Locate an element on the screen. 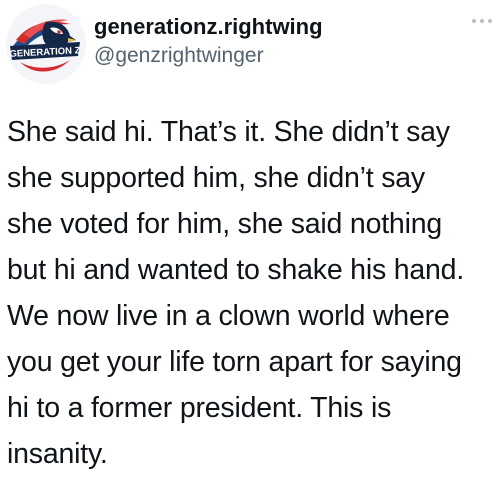 Image resolution: width=500 pixels, height=489 pixels. tweet-text-line: she voted for him, she said nothing is located at coordinates (225, 224).